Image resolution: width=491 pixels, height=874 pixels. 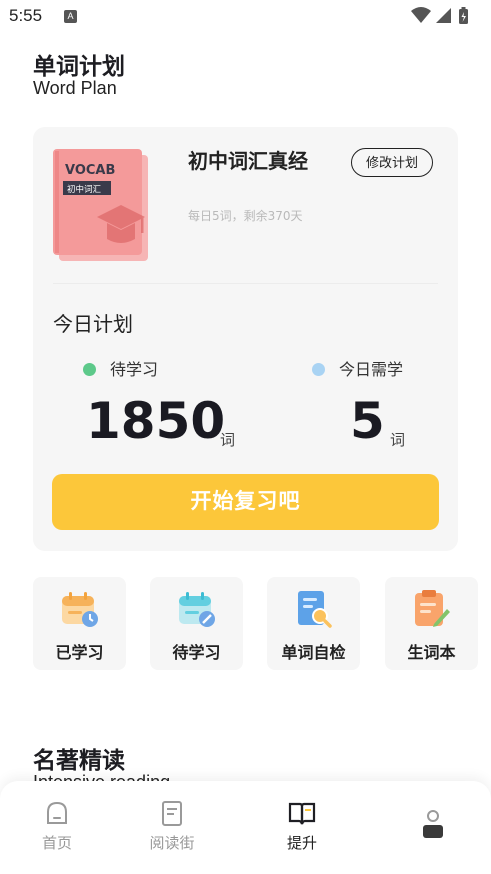 I want to click on home-icon, so click(x=57, y=812).